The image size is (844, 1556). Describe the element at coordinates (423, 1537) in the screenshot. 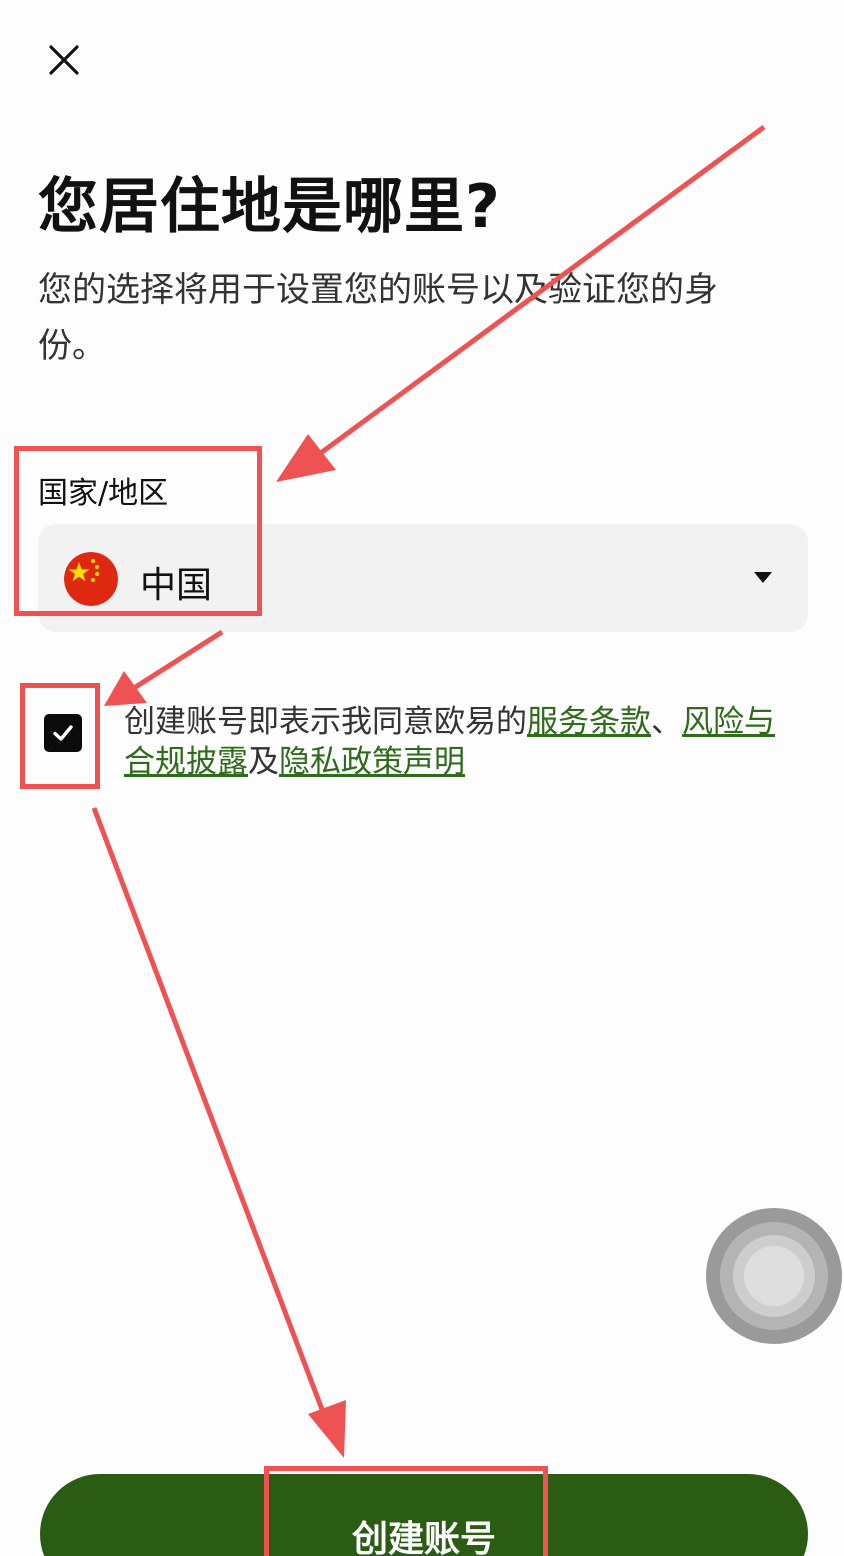

I see `create-account-button-label: 创建账号` at that location.